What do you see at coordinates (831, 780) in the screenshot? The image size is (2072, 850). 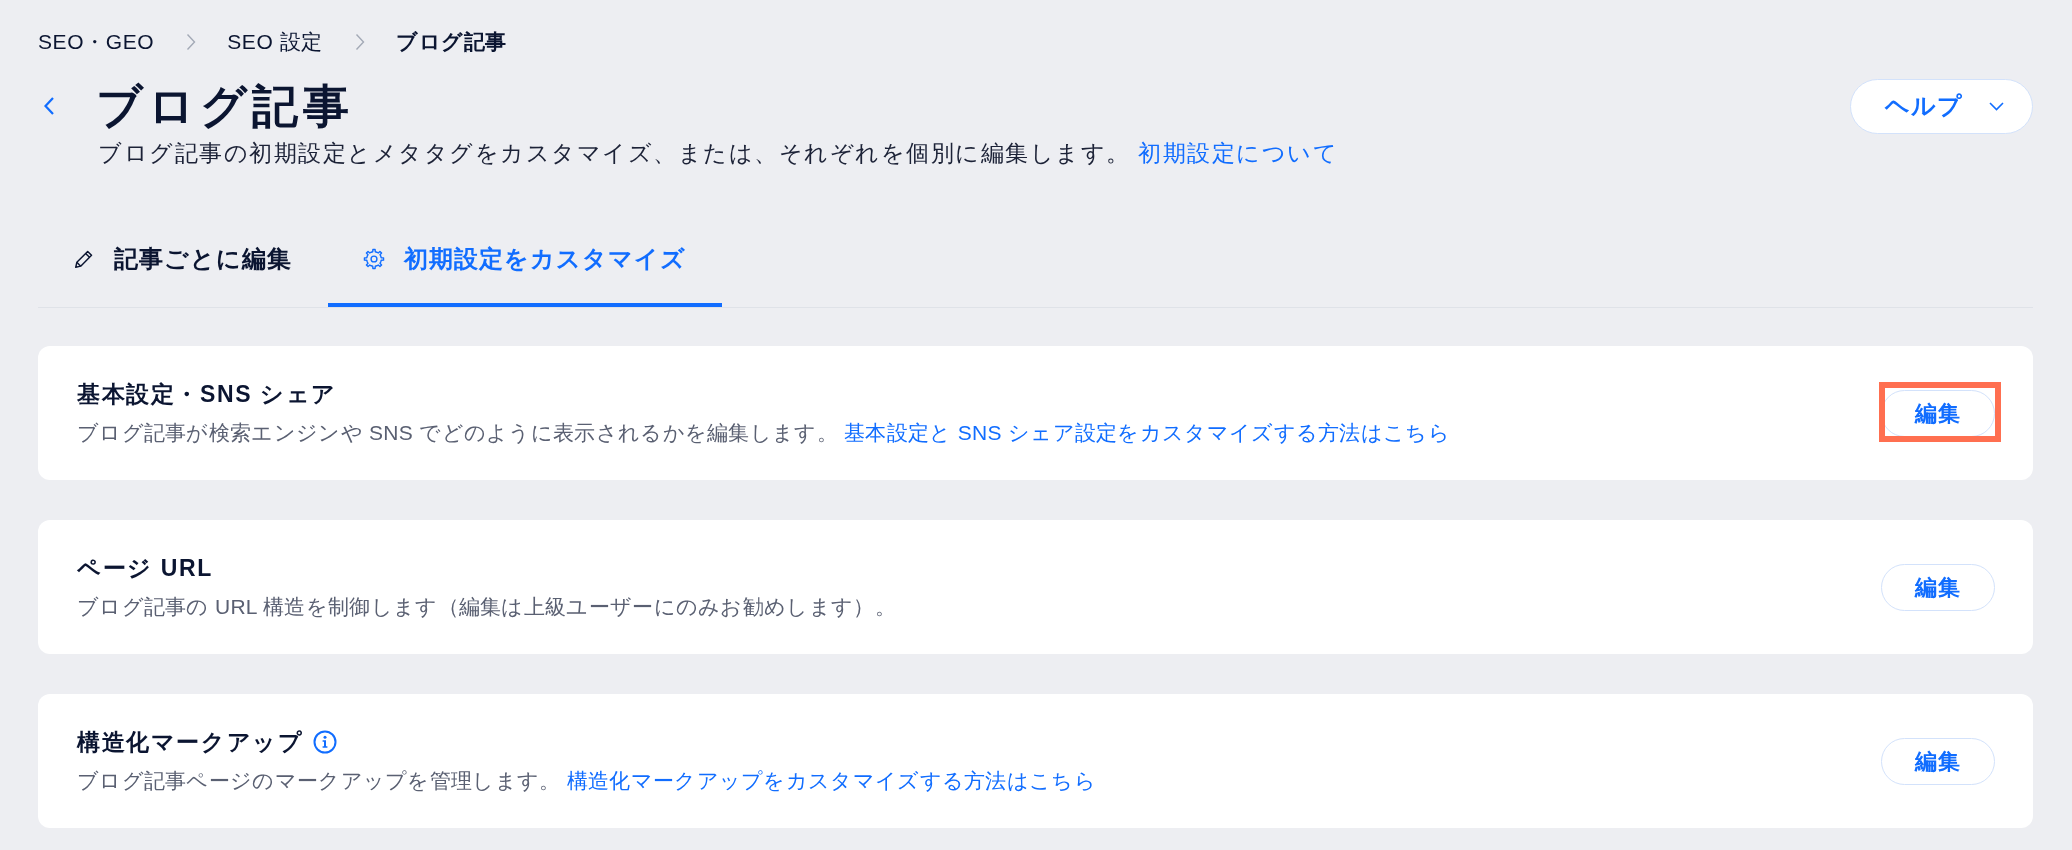 I see `help-link: 構造化マークアップをカスタマイズする方法はこちら` at bounding box center [831, 780].